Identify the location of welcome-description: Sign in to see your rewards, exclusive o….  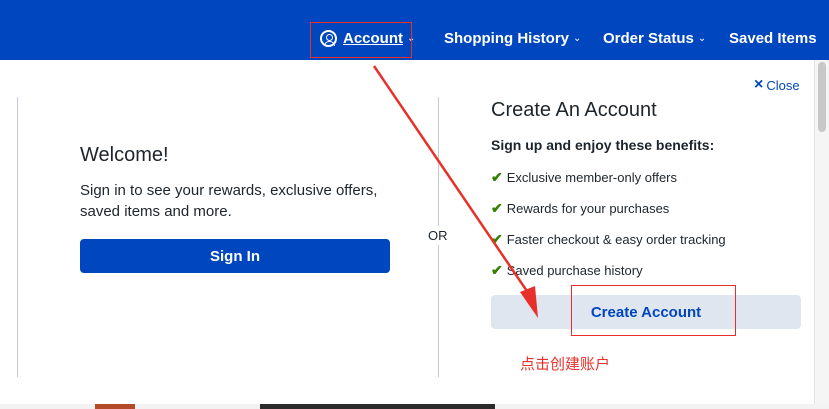
(229, 201).